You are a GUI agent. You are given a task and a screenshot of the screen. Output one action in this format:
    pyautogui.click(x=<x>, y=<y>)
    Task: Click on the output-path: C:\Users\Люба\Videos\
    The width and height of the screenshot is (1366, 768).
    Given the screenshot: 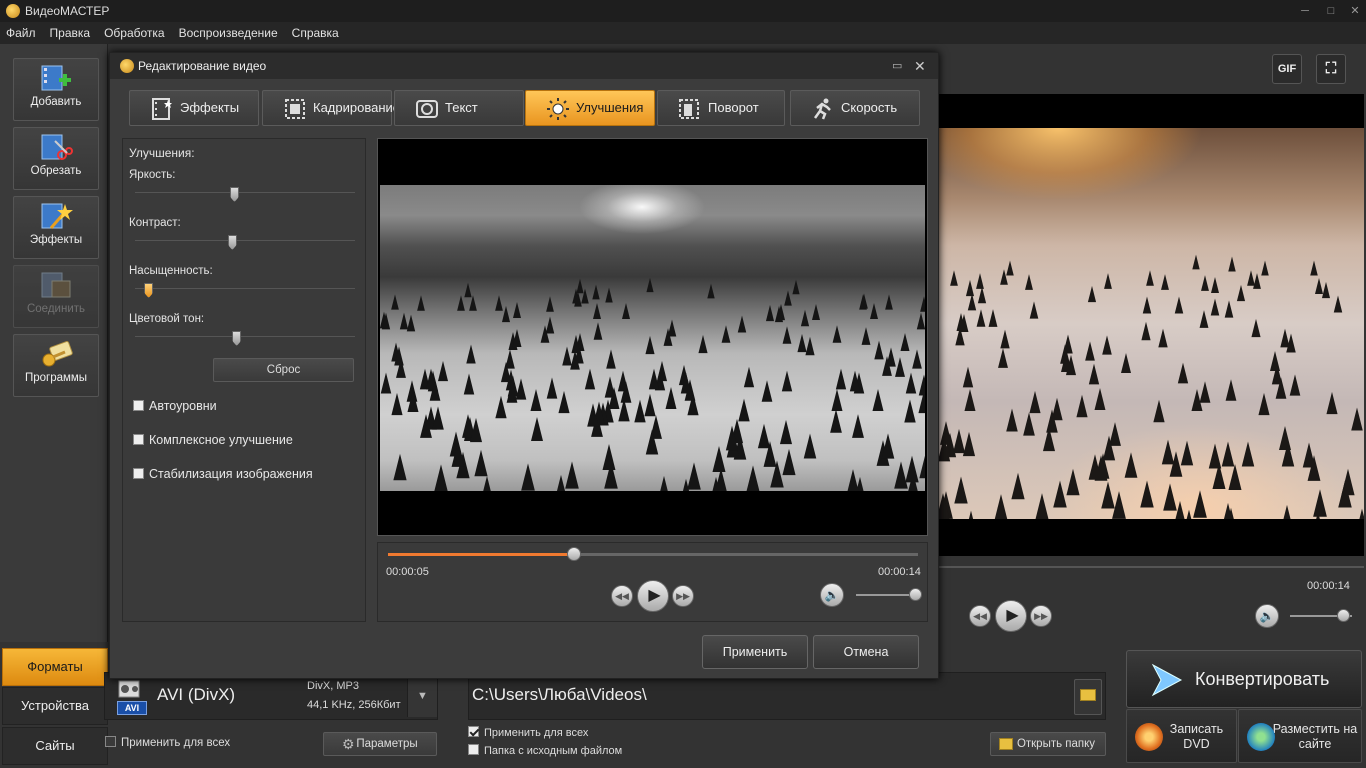 What is the action you would take?
    pyautogui.click(x=559, y=695)
    